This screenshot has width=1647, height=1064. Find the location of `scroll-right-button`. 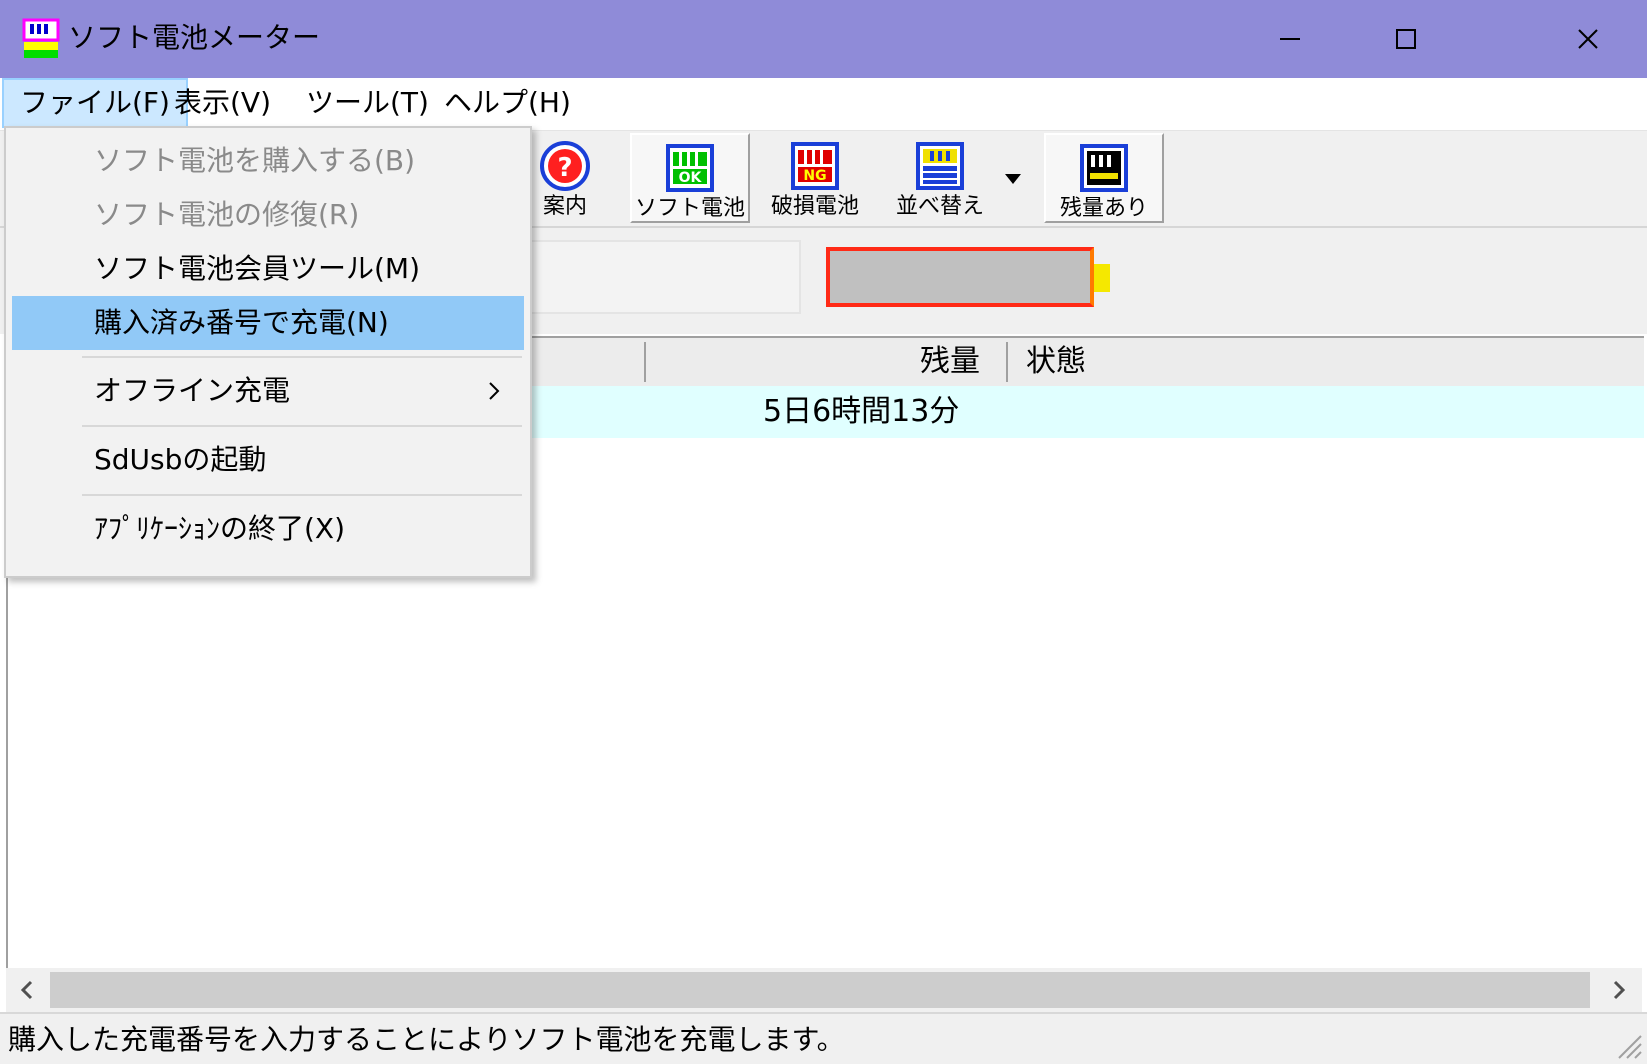

scroll-right-button is located at coordinates (1619, 990).